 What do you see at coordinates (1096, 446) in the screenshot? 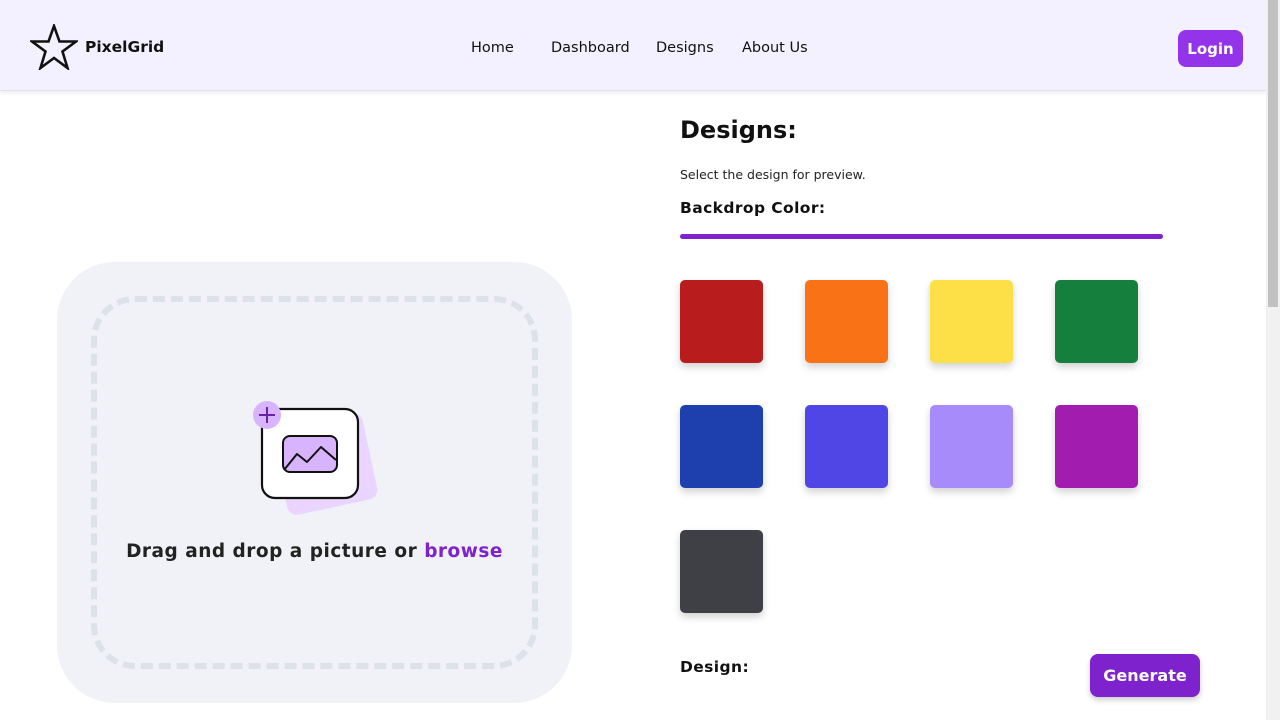
I see `color-swatch-purple` at bounding box center [1096, 446].